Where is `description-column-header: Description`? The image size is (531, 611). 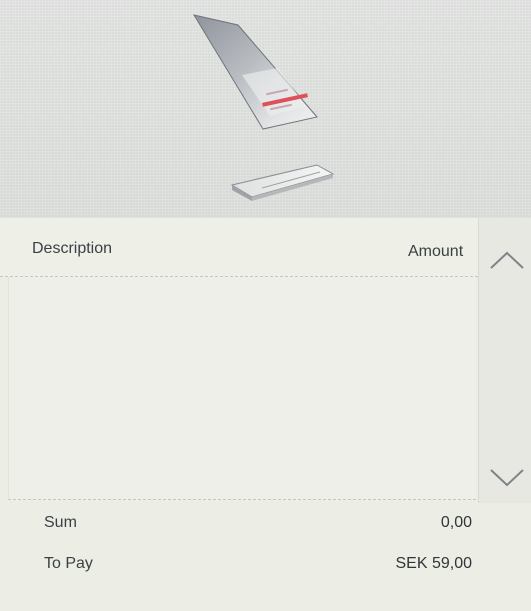
description-column-header: Description is located at coordinates (72, 248).